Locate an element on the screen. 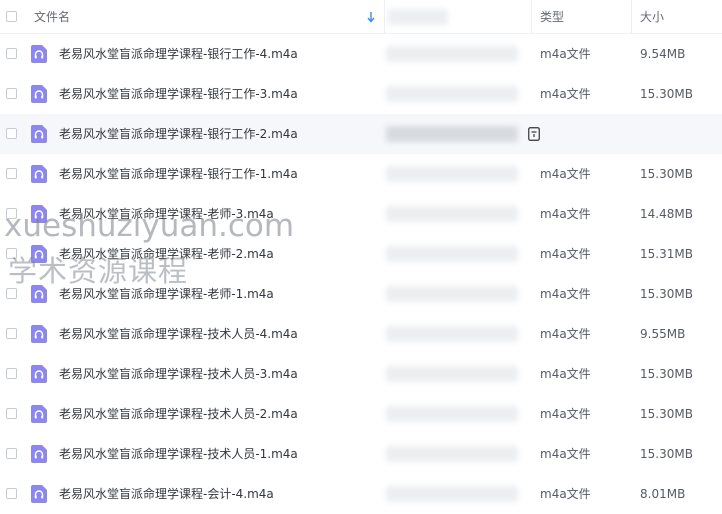 Image resolution: width=722 pixels, height=514 pixels. blurred-header-cell is located at coordinates (418, 17).